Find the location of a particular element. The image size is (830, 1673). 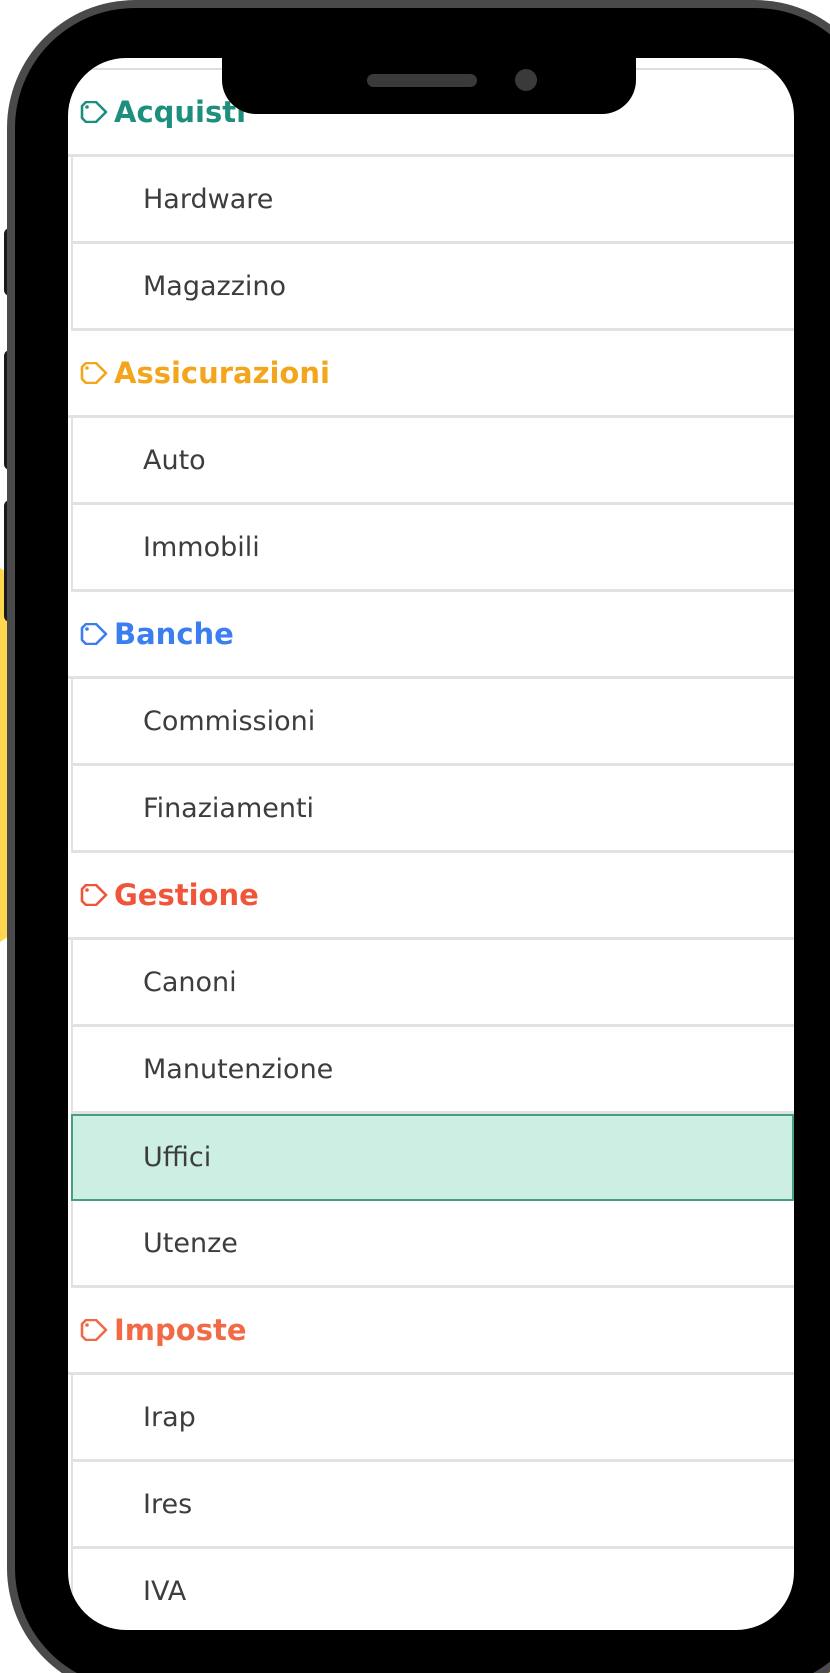

list-item-label: Auto is located at coordinates (174, 460).